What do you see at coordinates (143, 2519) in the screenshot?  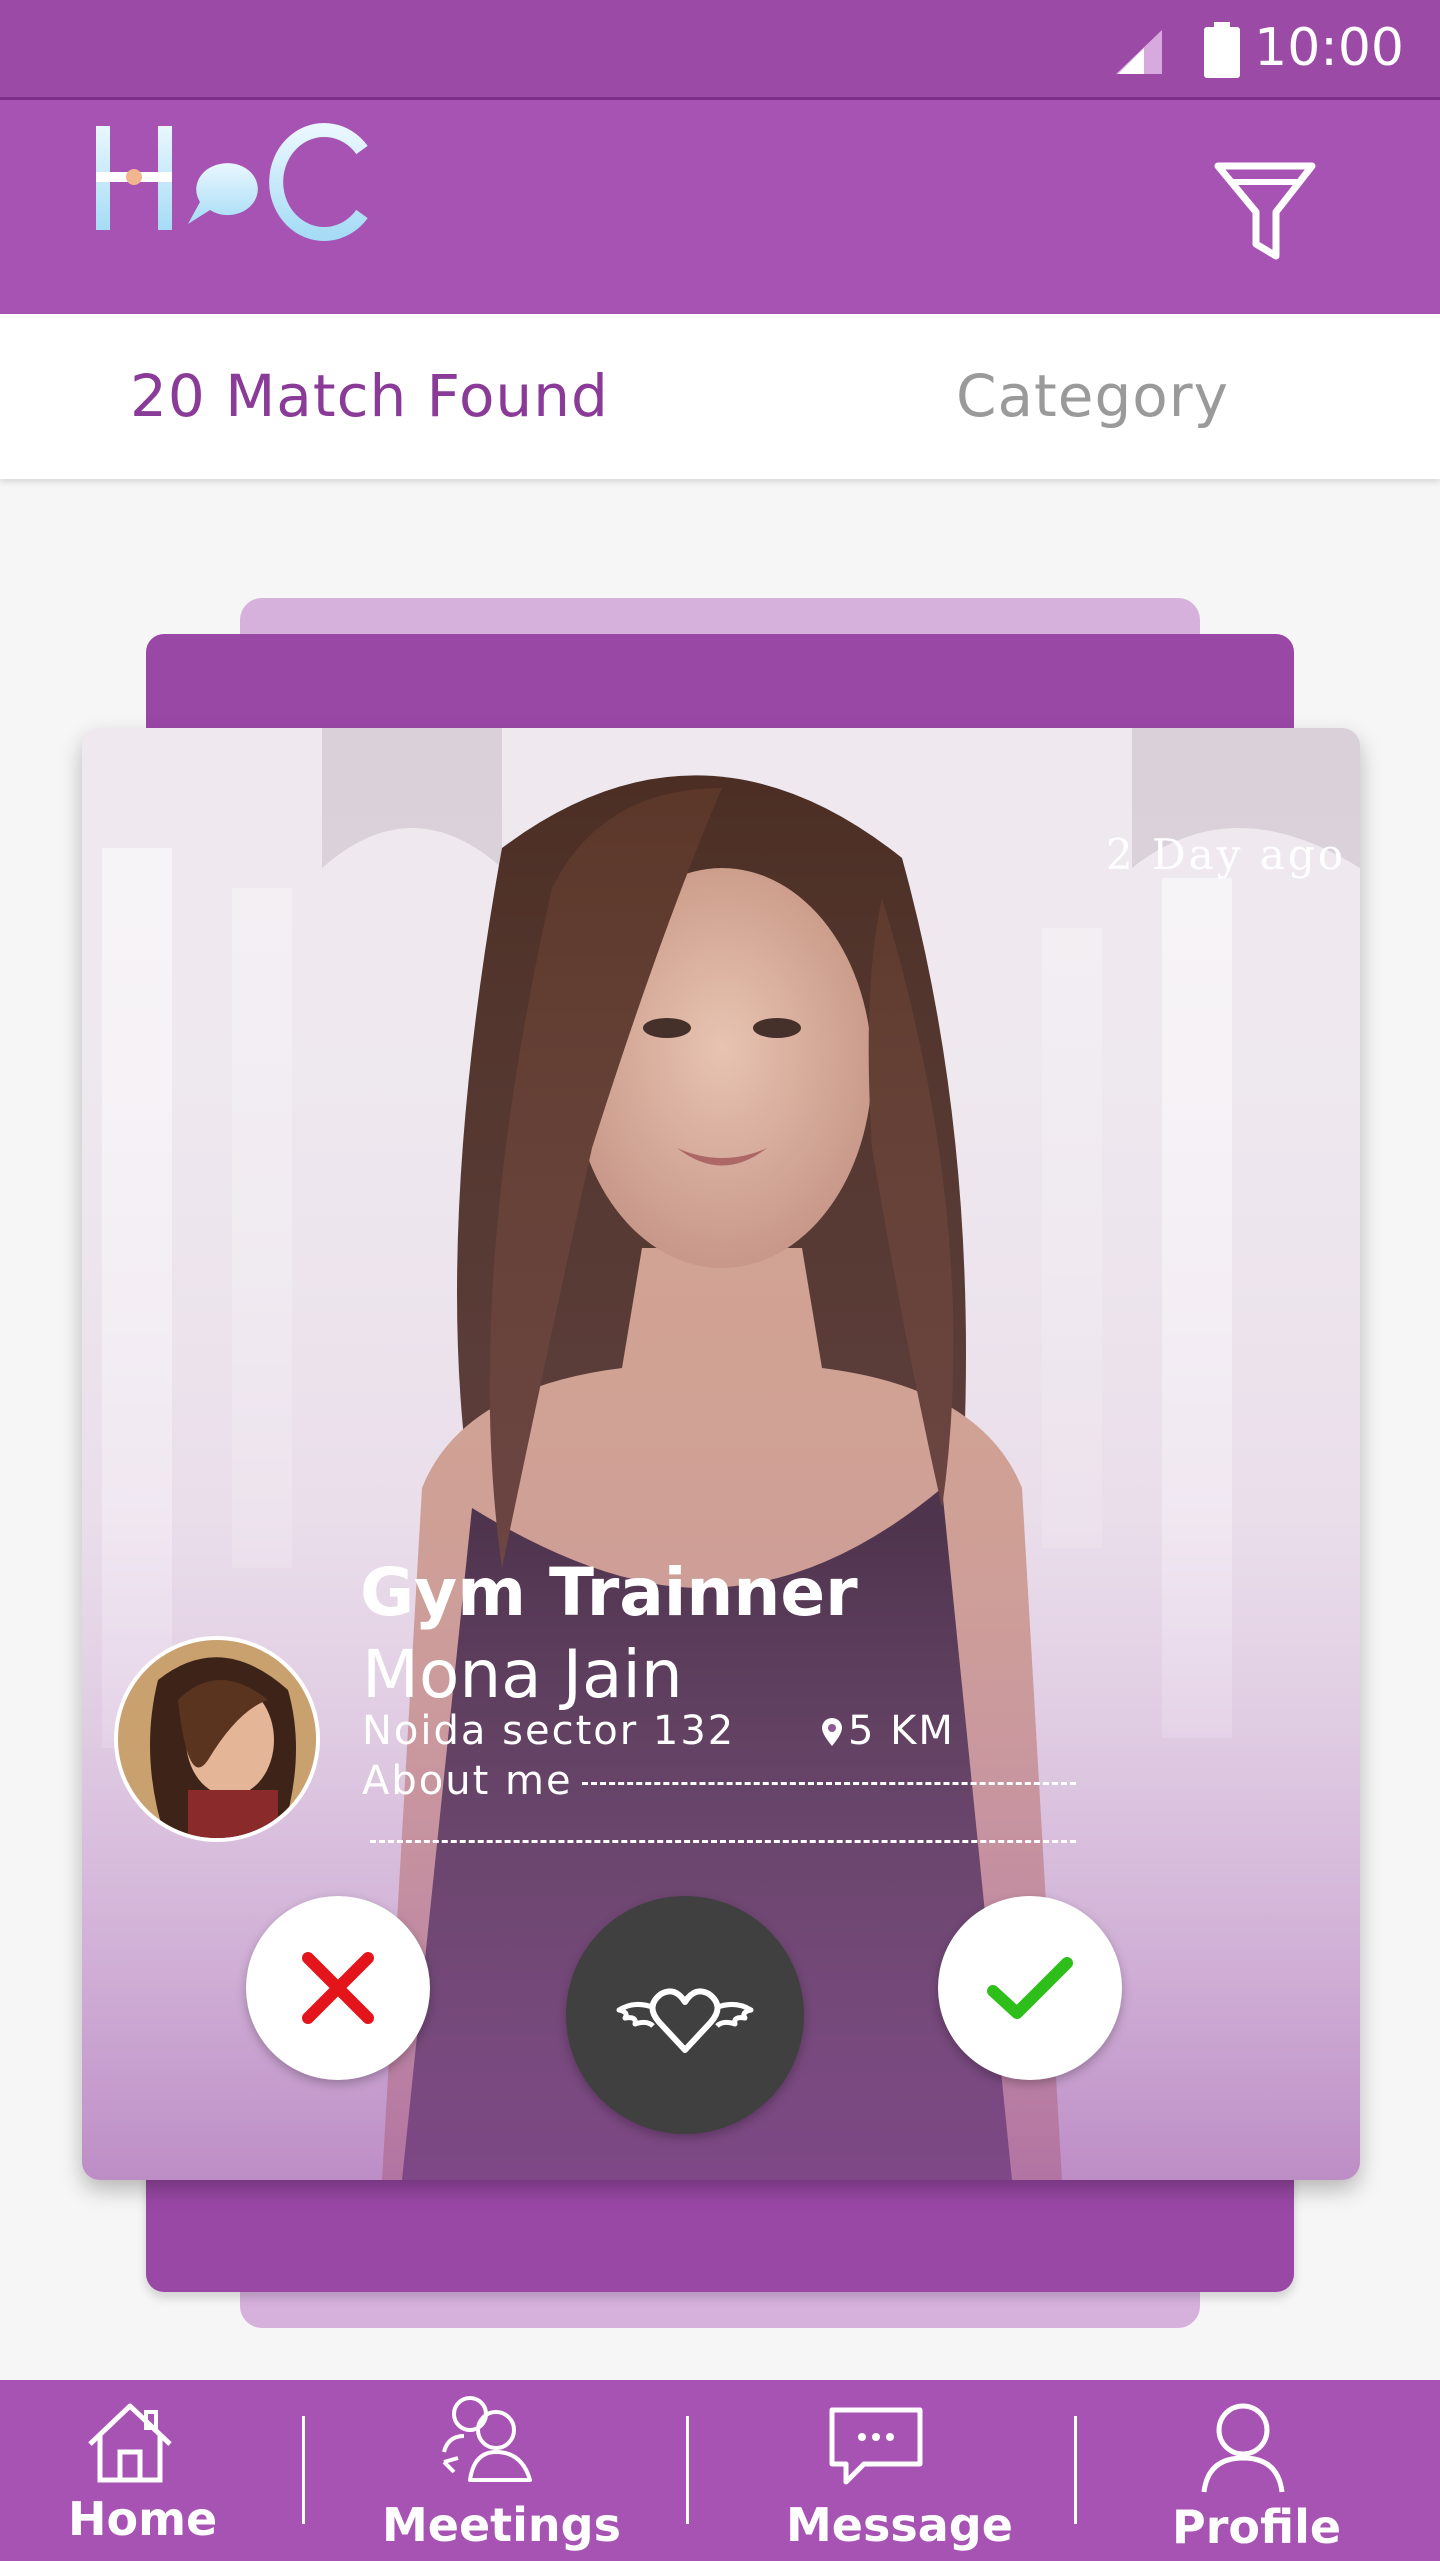 I see `nav-home-label: Home` at bounding box center [143, 2519].